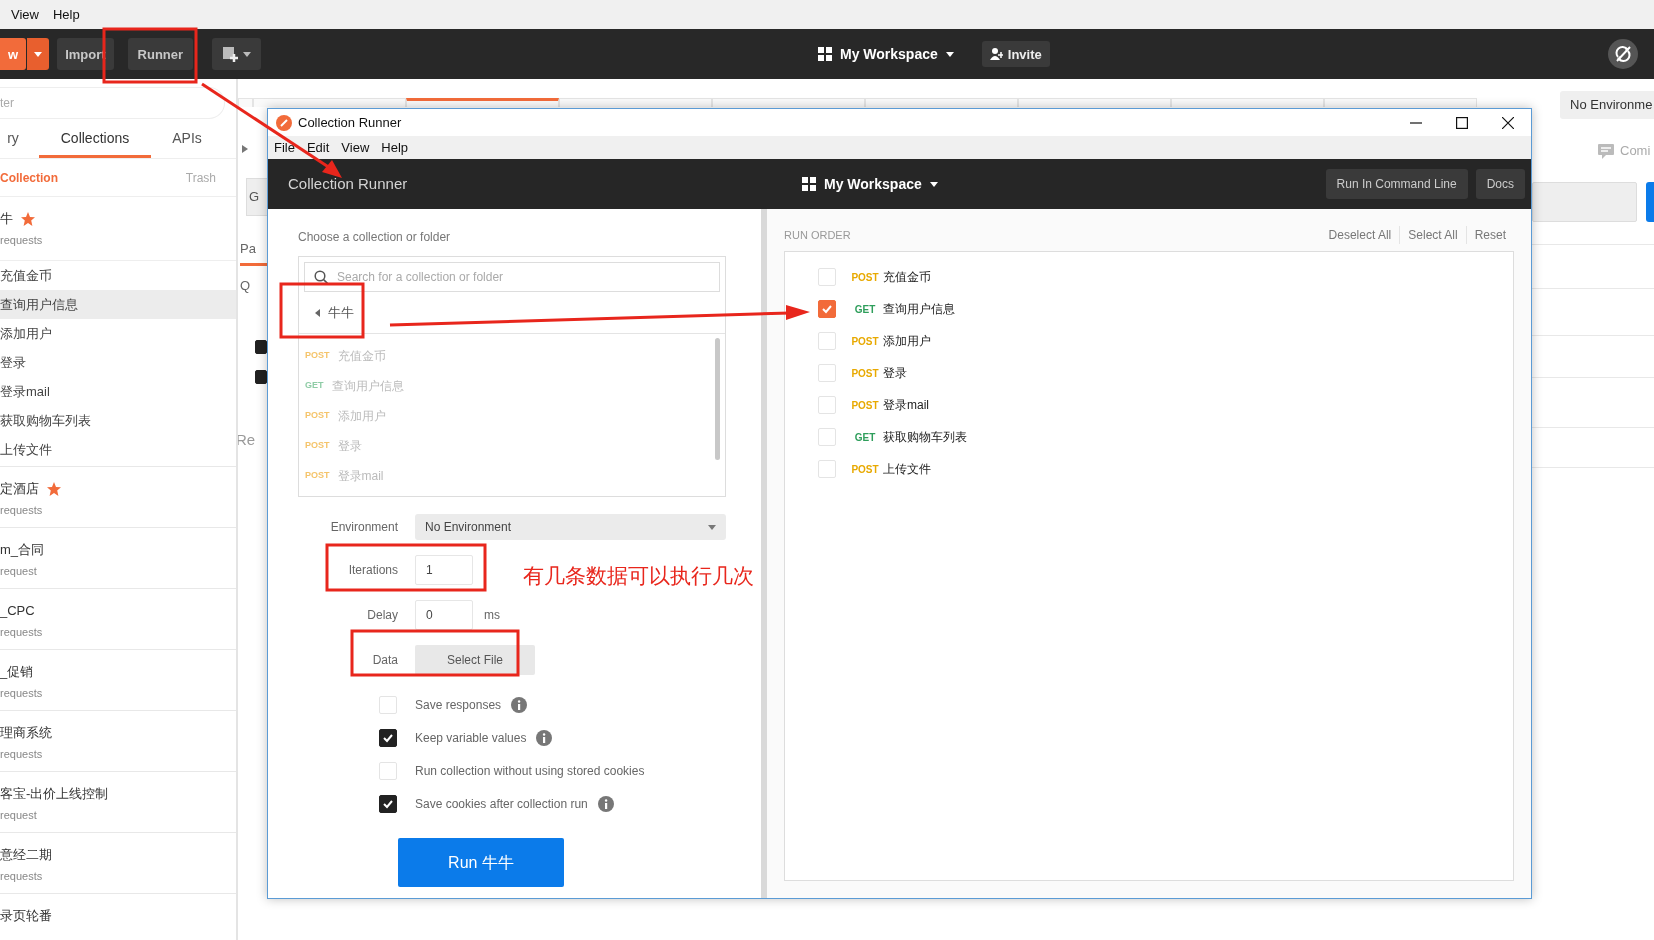  What do you see at coordinates (118, 392) in the screenshot?
I see `request-item: 登录mail` at bounding box center [118, 392].